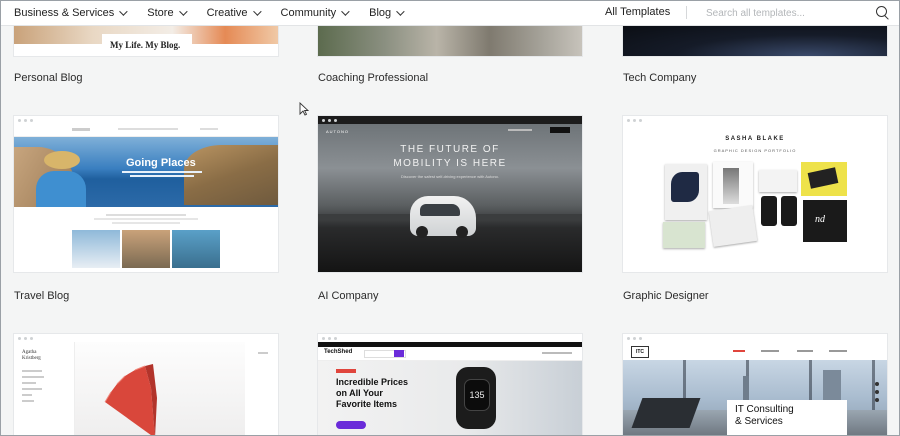 This screenshot has height=436, width=900. What do you see at coordinates (160, 12) in the screenshot?
I see `nav-menu-label: Store` at bounding box center [160, 12].